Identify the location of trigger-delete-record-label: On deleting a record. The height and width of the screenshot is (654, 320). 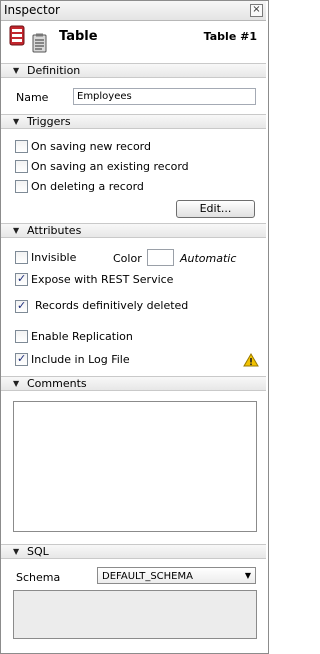
(87, 186).